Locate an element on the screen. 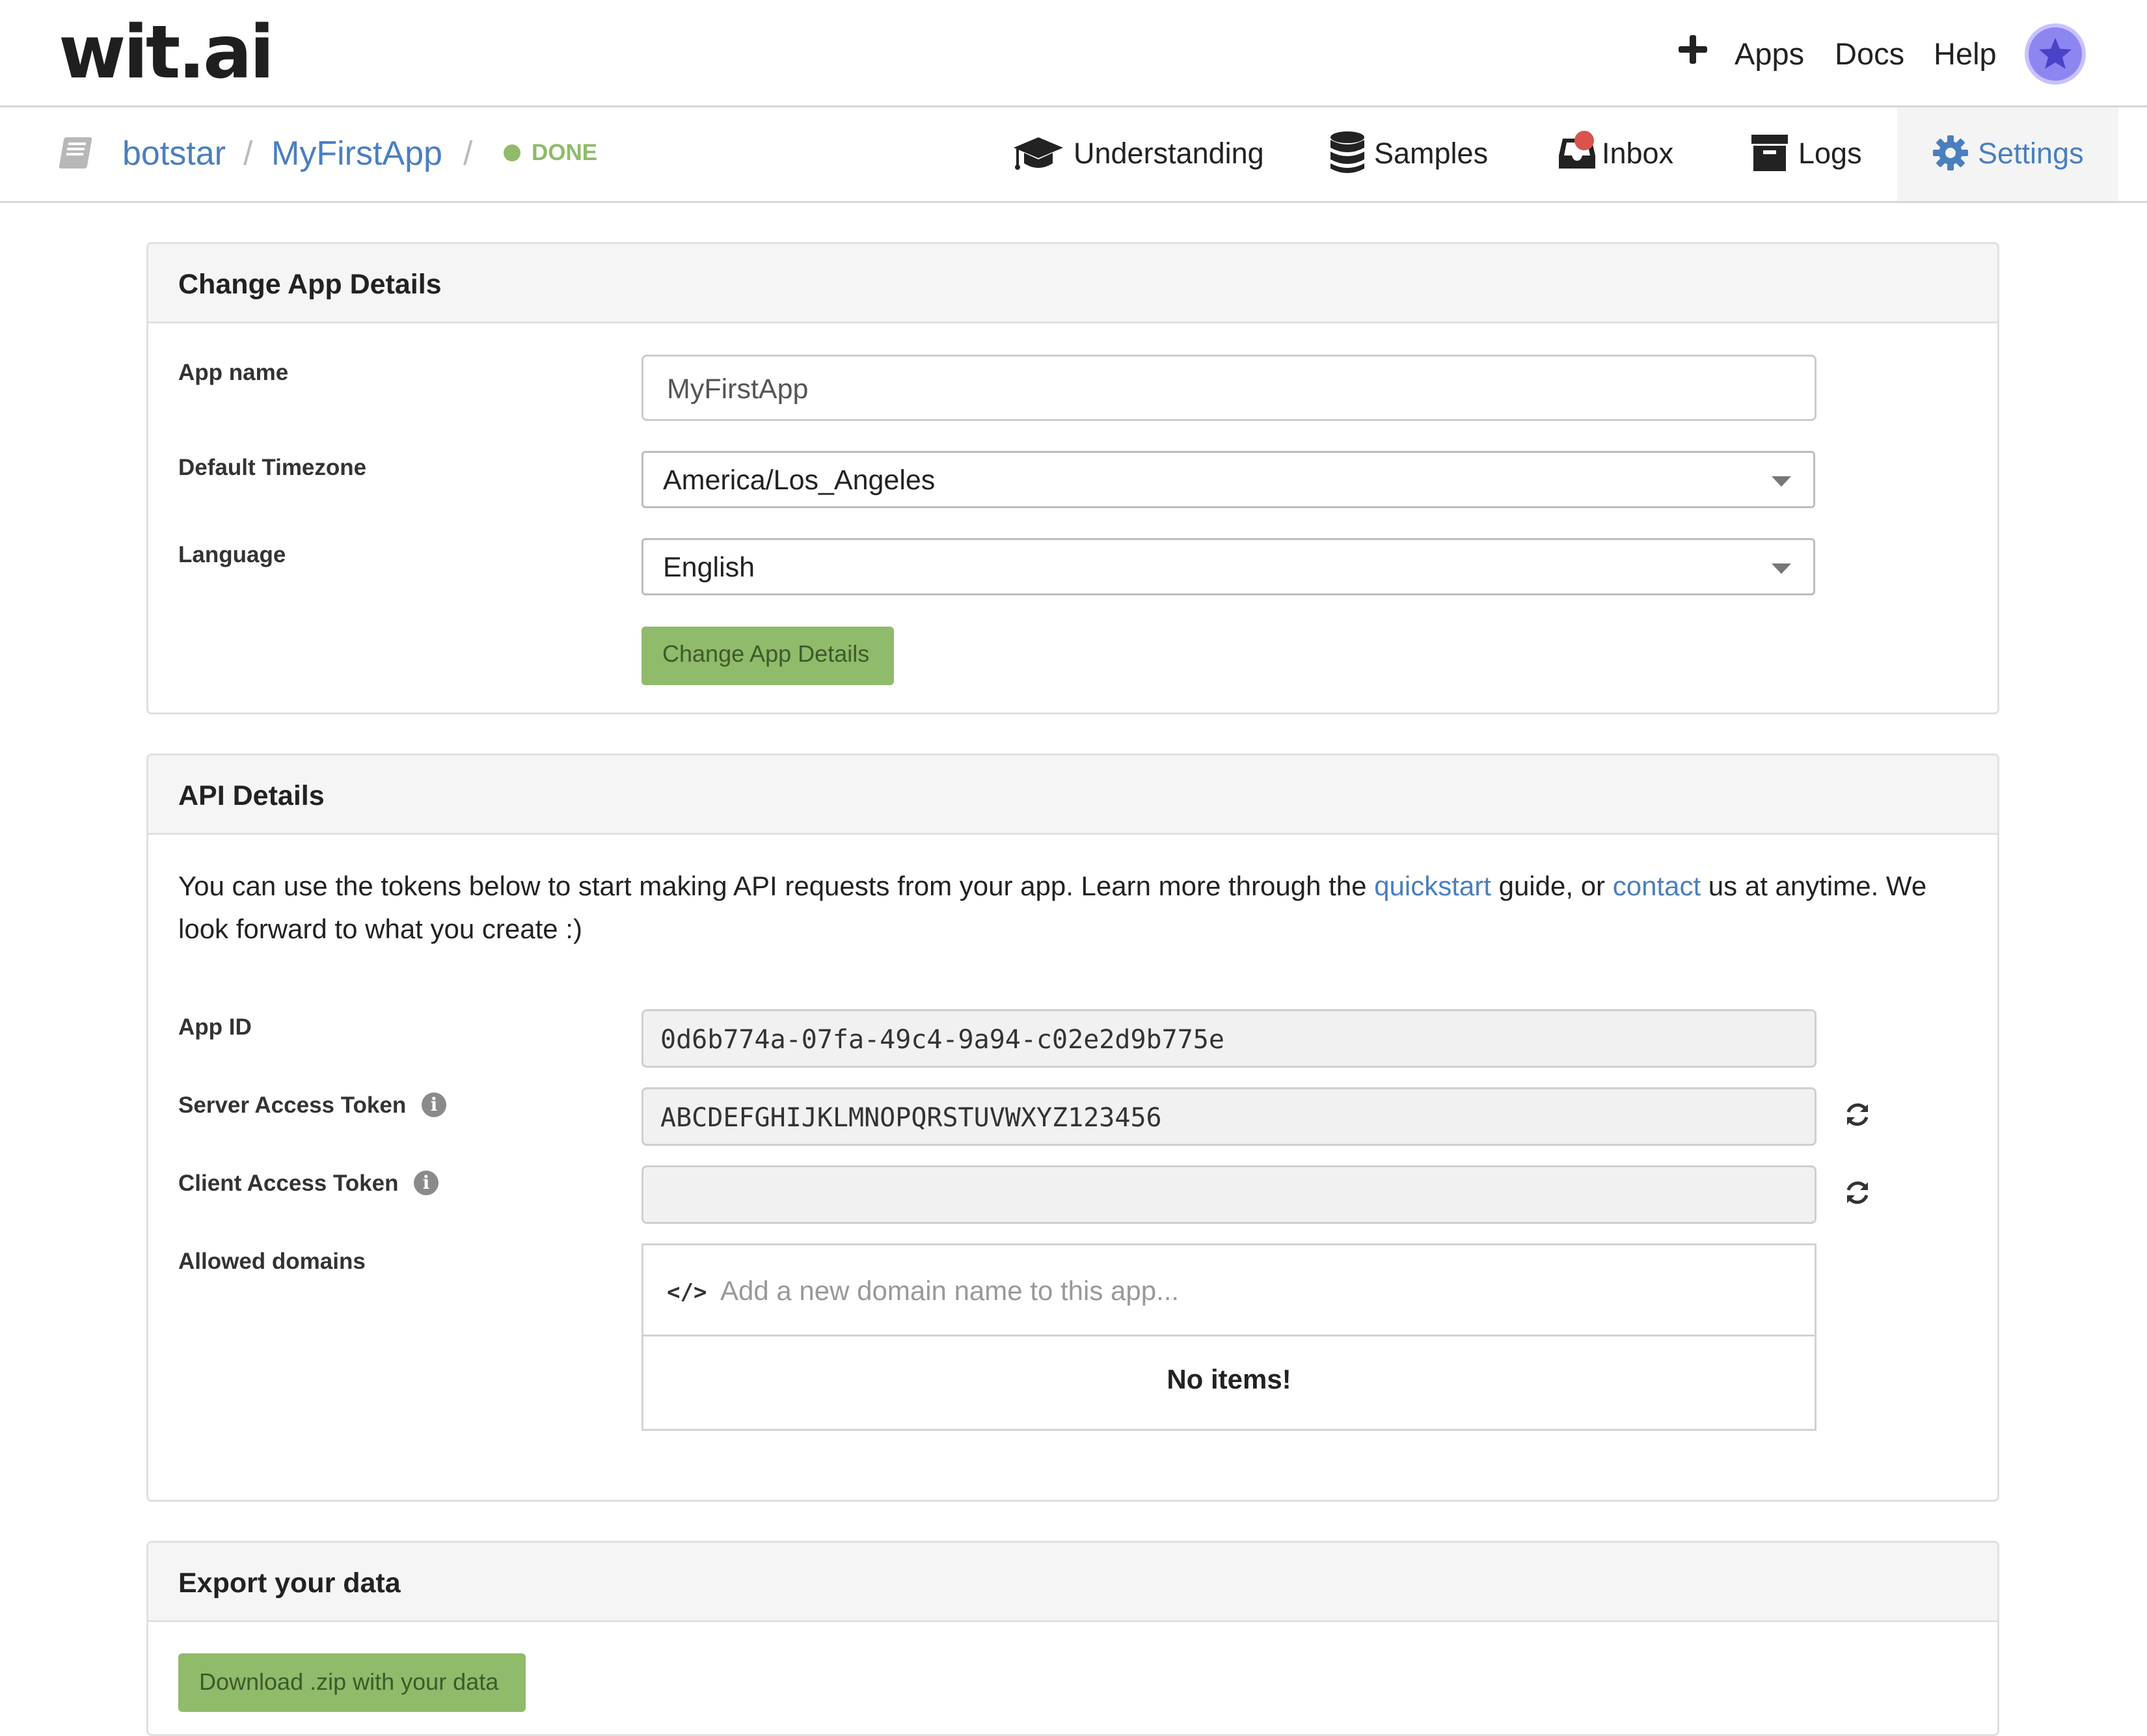 The height and width of the screenshot is (1736, 2147). breadcrumb-owner: botstar is located at coordinates (174, 153).